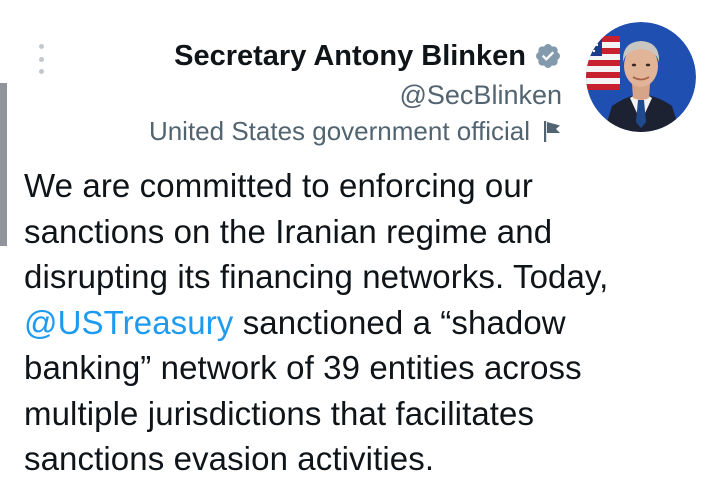 Image resolution: width=720 pixels, height=499 pixels. What do you see at coordinates (399, 322) in the screenshot?
I see `tweet-line-rest: sanctioned a “shadow` at bounding box center [399, 322].